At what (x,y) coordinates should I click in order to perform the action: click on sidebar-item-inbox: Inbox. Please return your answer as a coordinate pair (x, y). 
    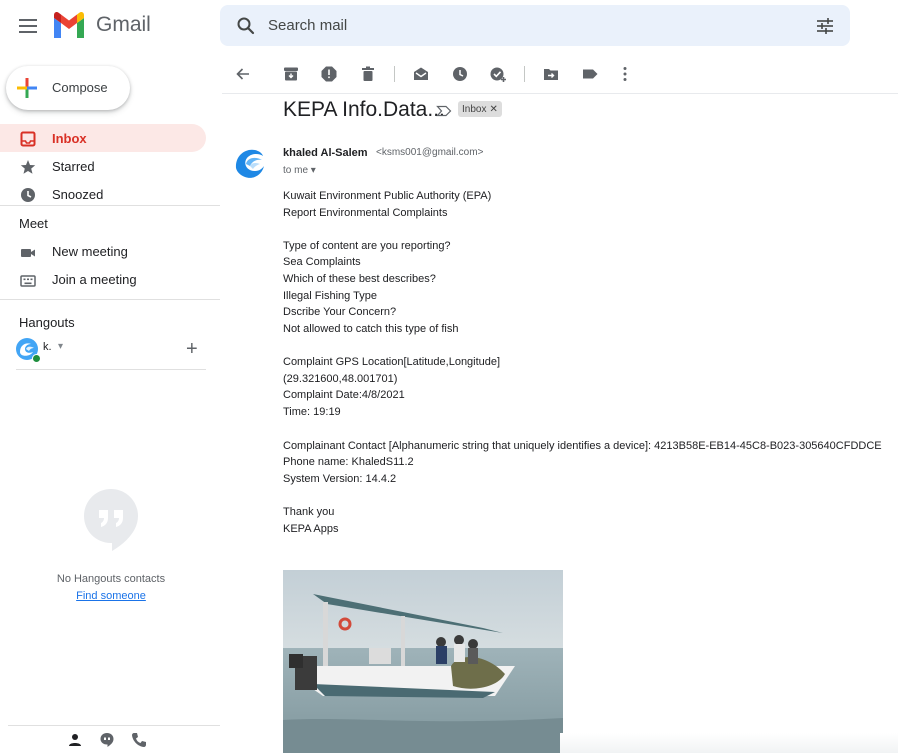
    Looking at the image, I should click on (103, 138).